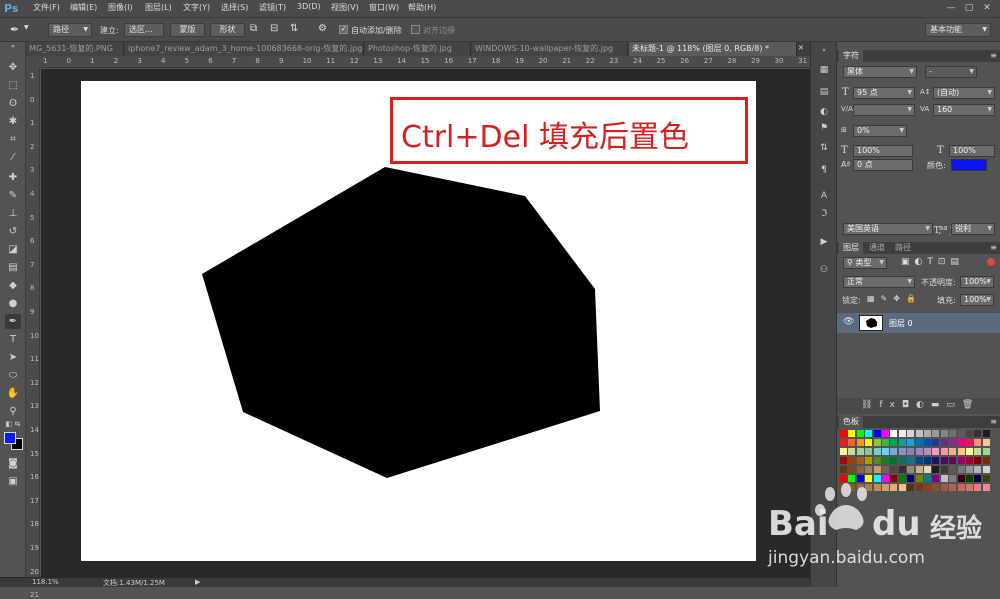 The width and height of the screenshot is (1000, 599). What do you see at coordinates (322, 28) in the screenshot?
I see `gear-icon: ⚙` at bounding box center [322, 28].